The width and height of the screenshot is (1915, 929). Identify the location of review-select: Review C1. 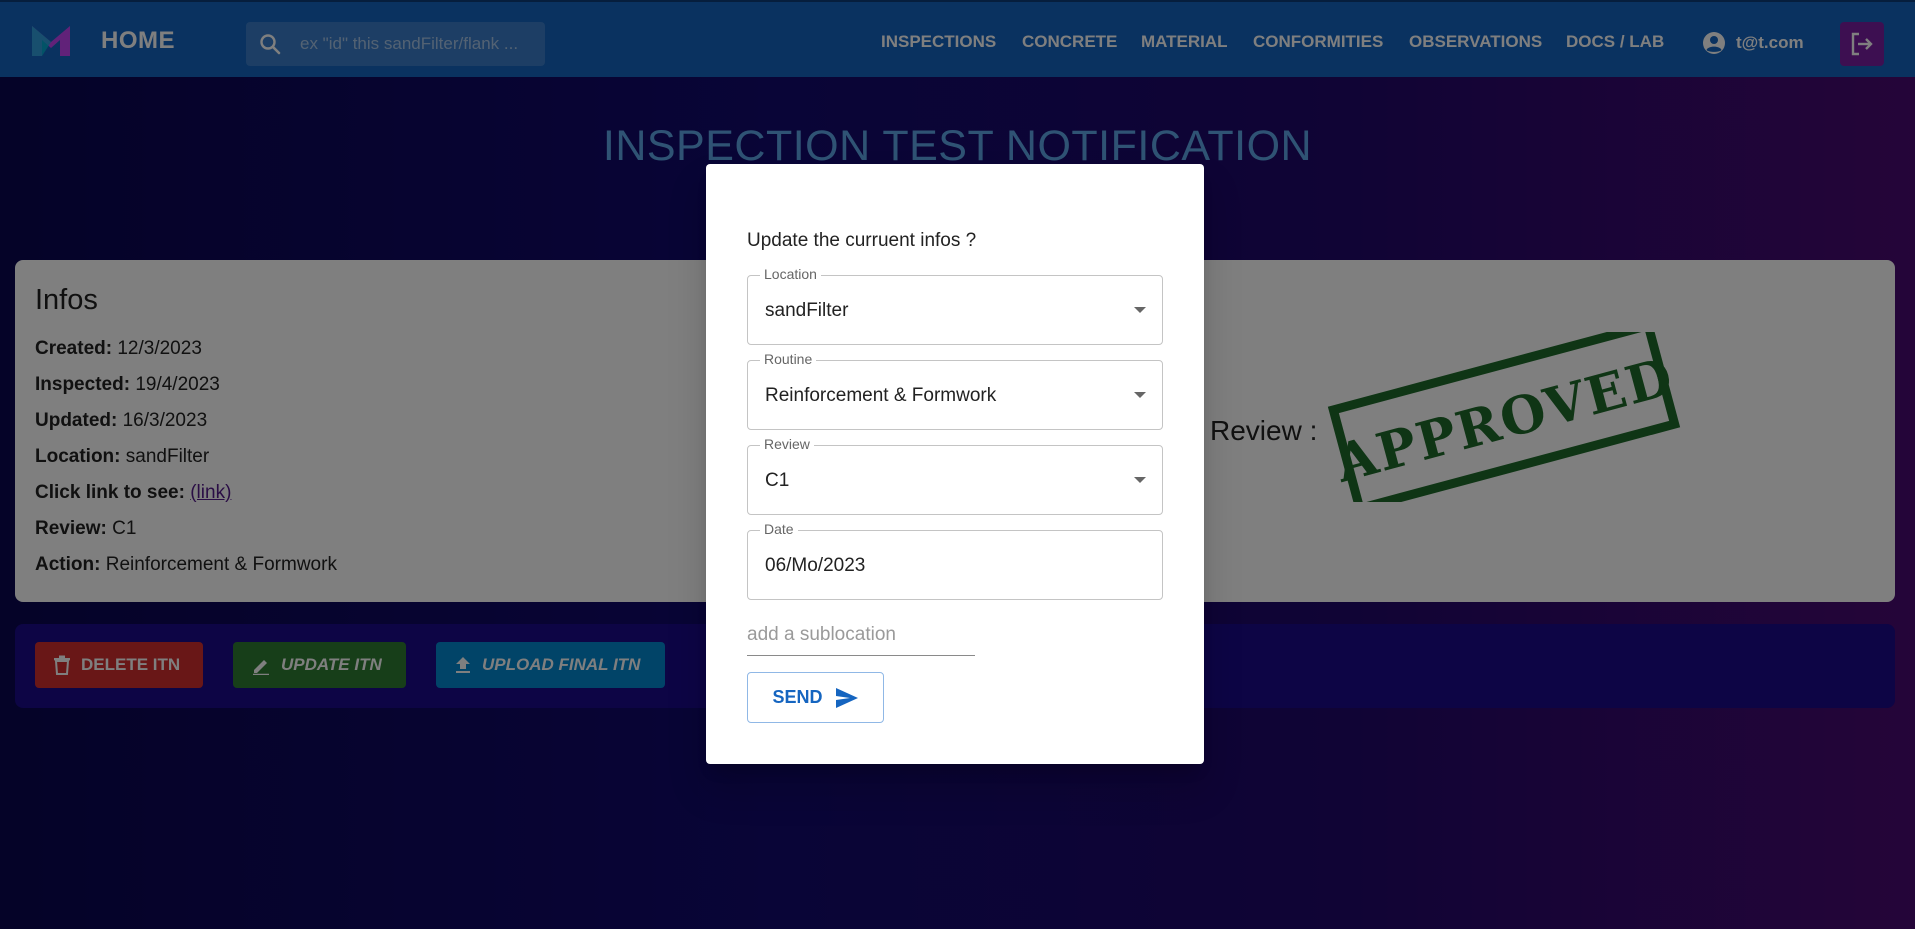
(955, 475).